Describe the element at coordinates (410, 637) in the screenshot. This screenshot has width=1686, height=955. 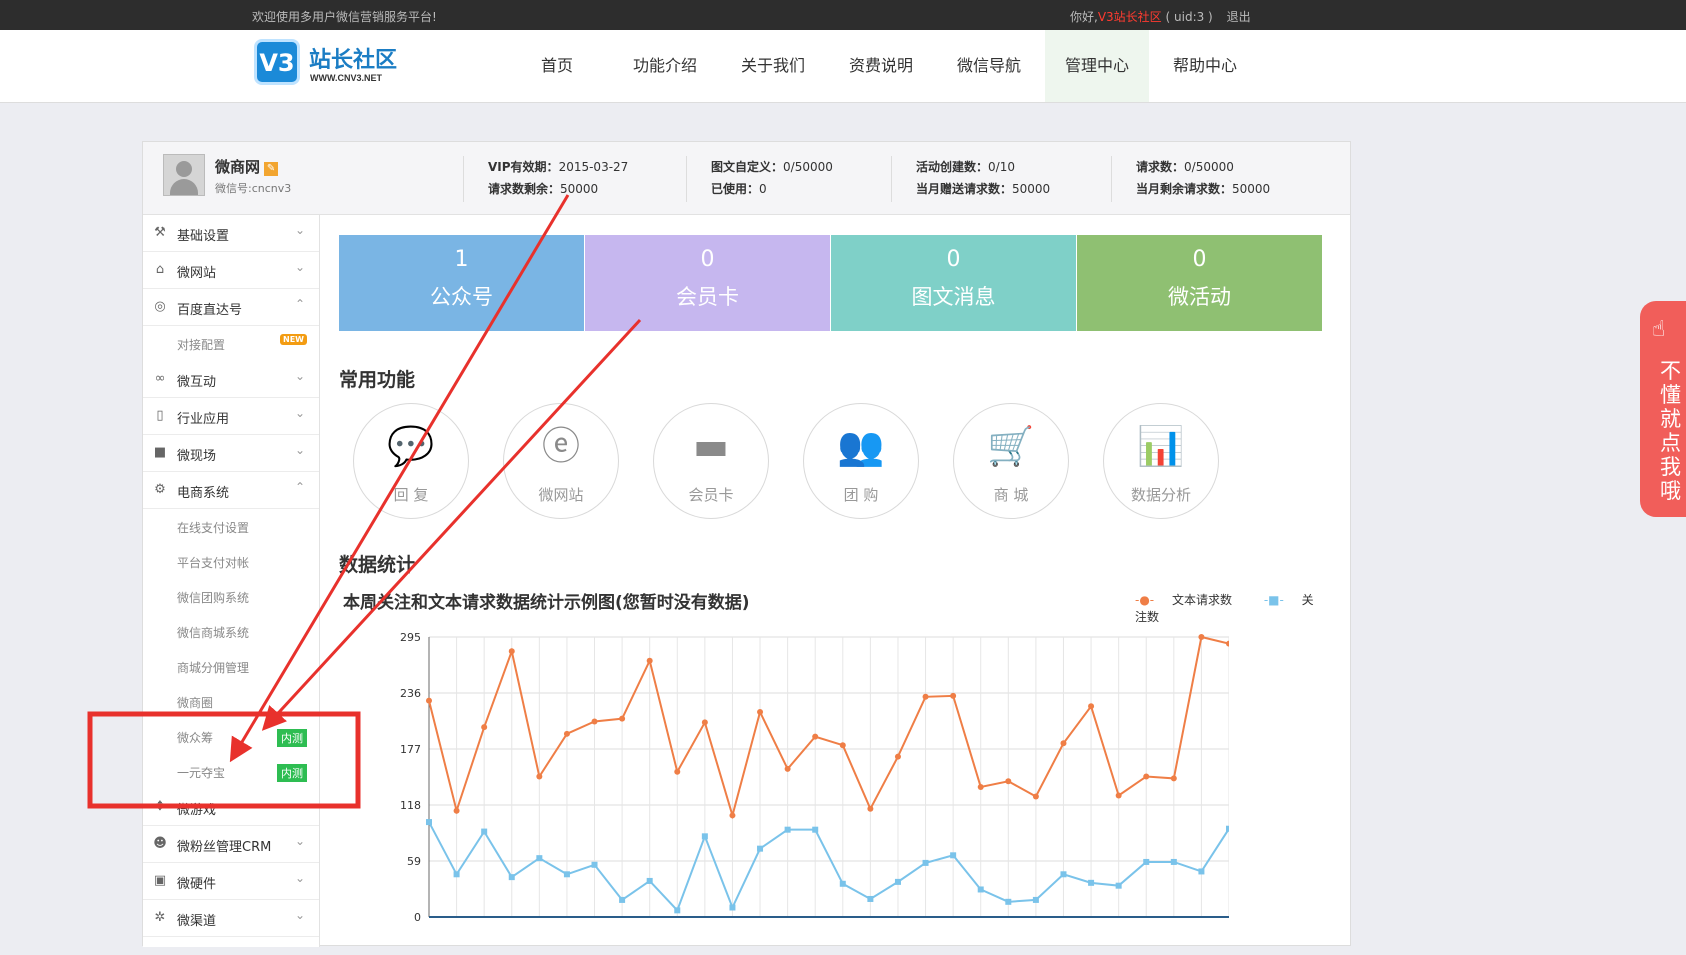
I see `y-tick-label: 295` at that location.